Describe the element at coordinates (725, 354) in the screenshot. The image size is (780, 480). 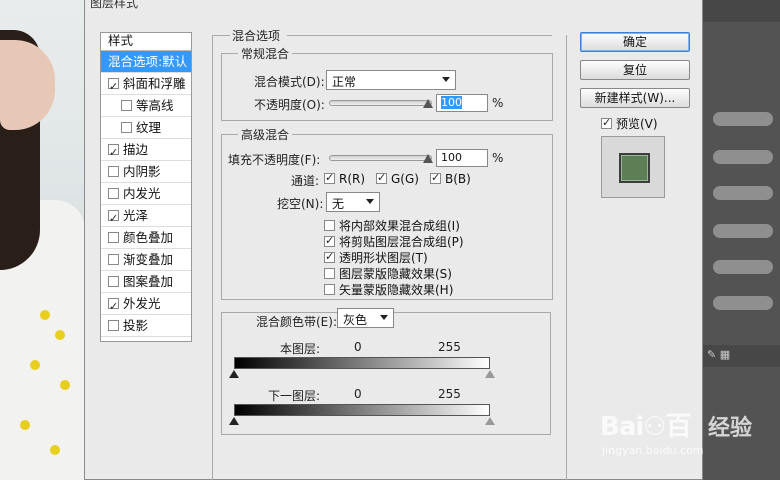
I see `grid-icon: ▦` at that location.